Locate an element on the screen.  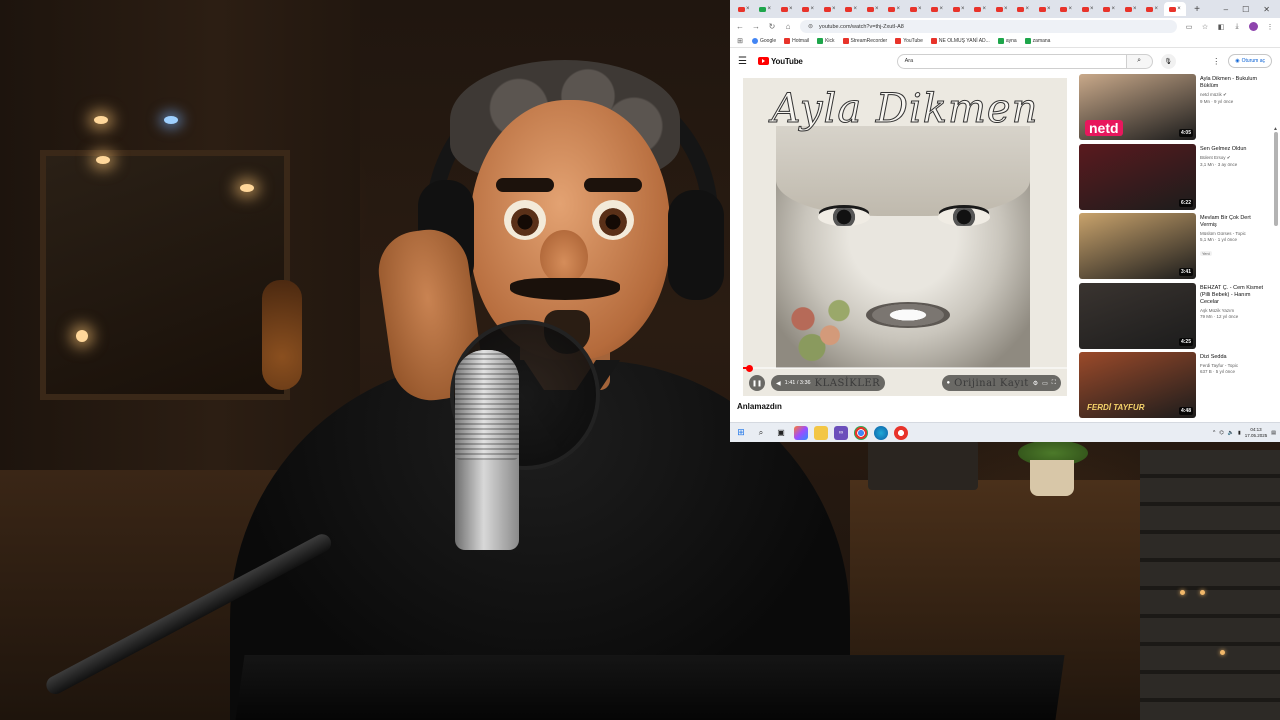
video-thumbnail: 3:41 is located at coordinates (1137, 246).